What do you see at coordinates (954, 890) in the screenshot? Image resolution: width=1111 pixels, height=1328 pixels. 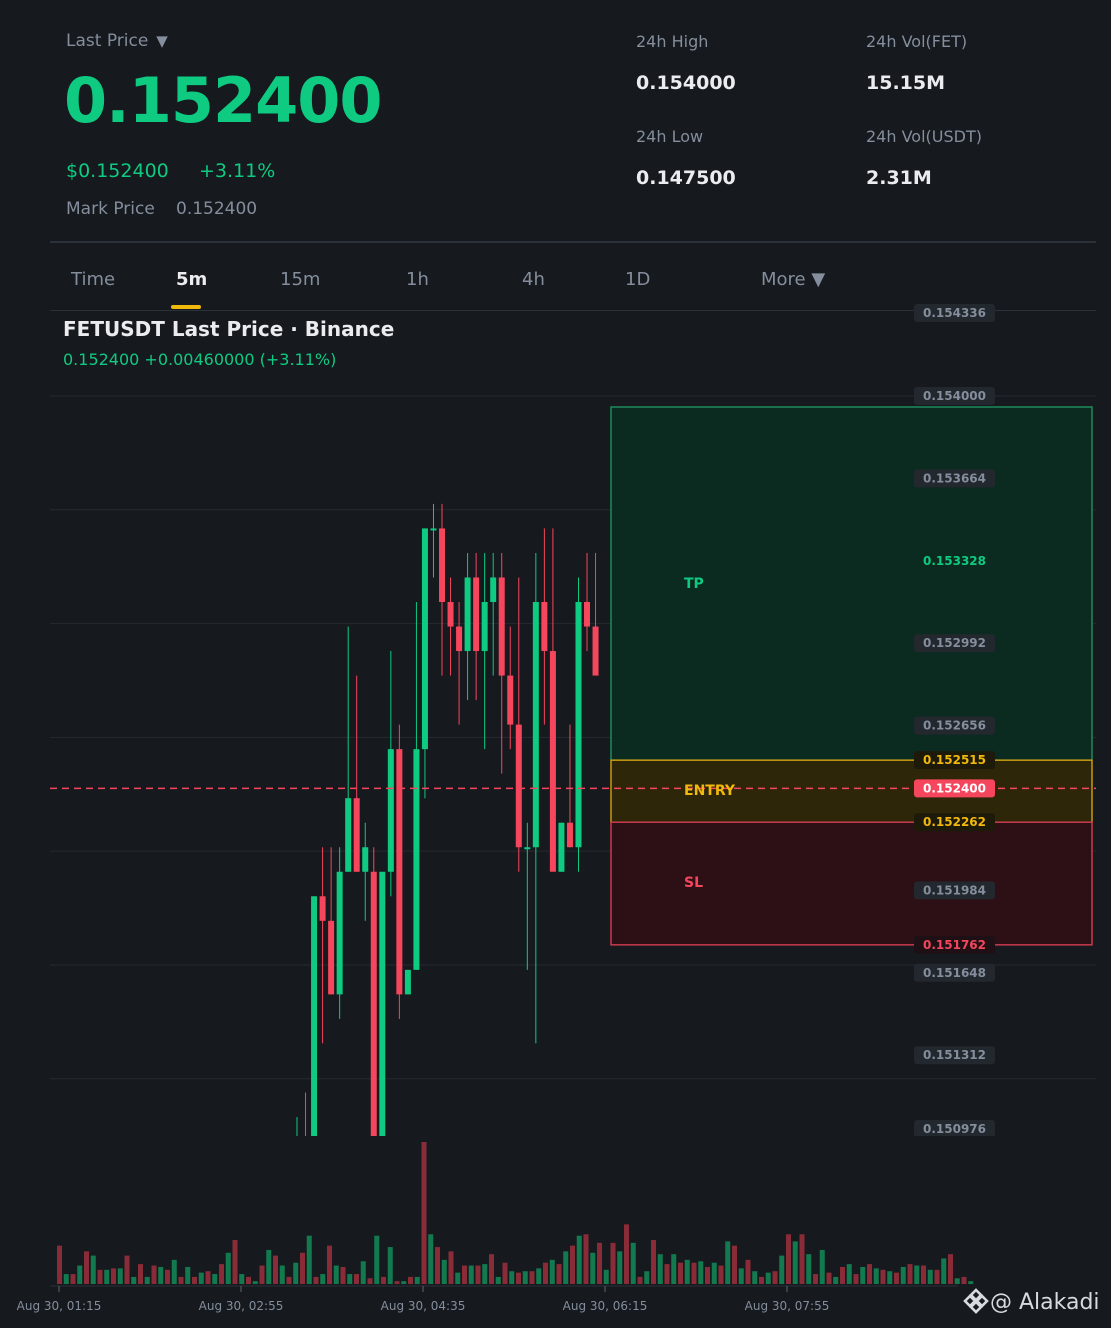 I see `y-tick-label: 0.151984` at bounding box center [954, 890].